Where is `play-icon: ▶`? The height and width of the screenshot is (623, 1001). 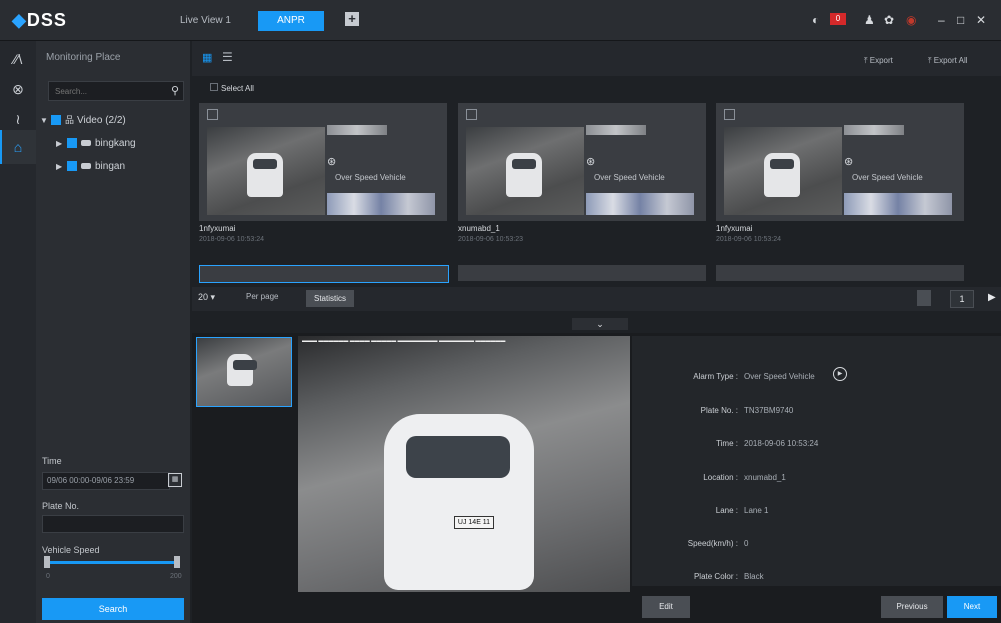
play-icon: ▶ is located at coordinates (840, 374).